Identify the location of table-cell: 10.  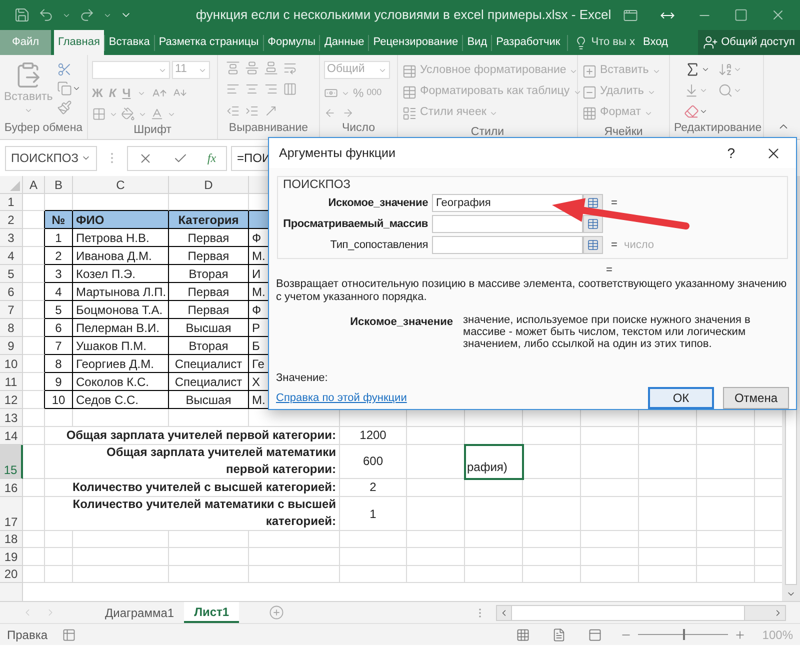
(59, 400).